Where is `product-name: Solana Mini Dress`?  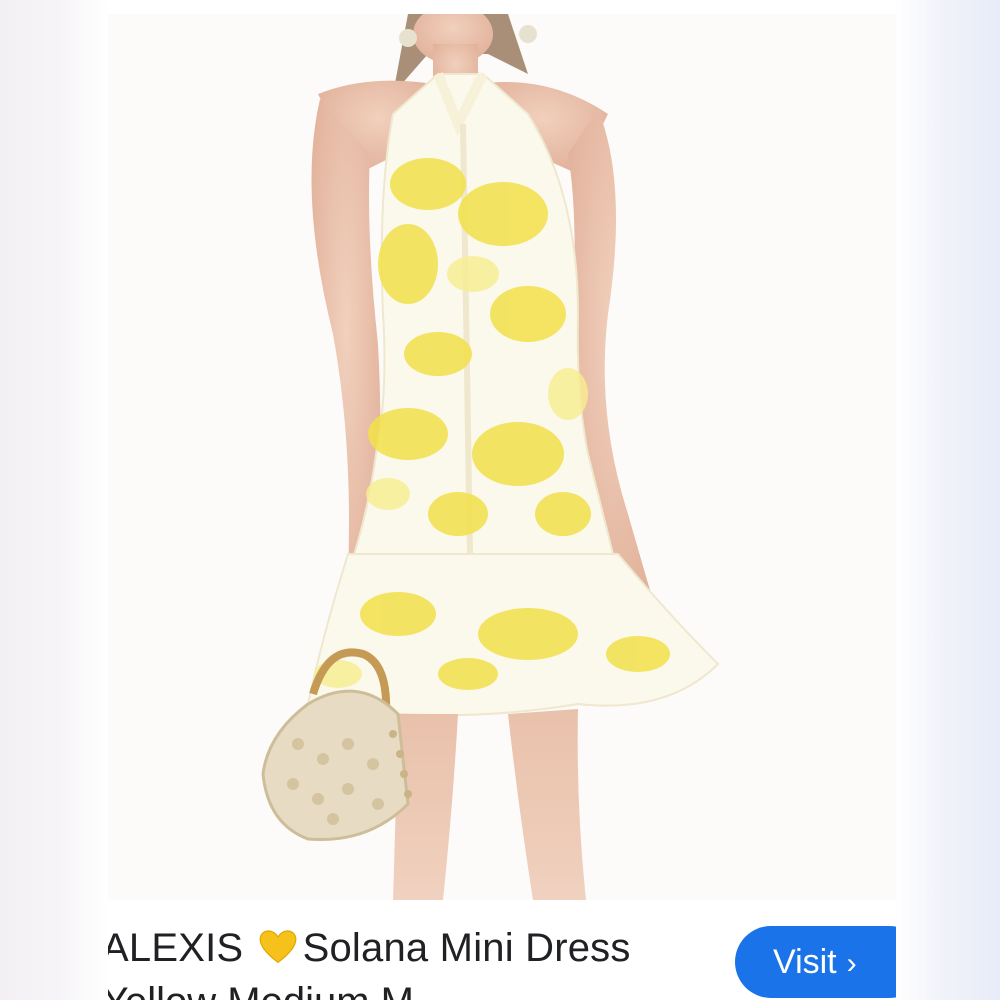 product-name: Solana Mini Dress is located at coordinates (466, 948).